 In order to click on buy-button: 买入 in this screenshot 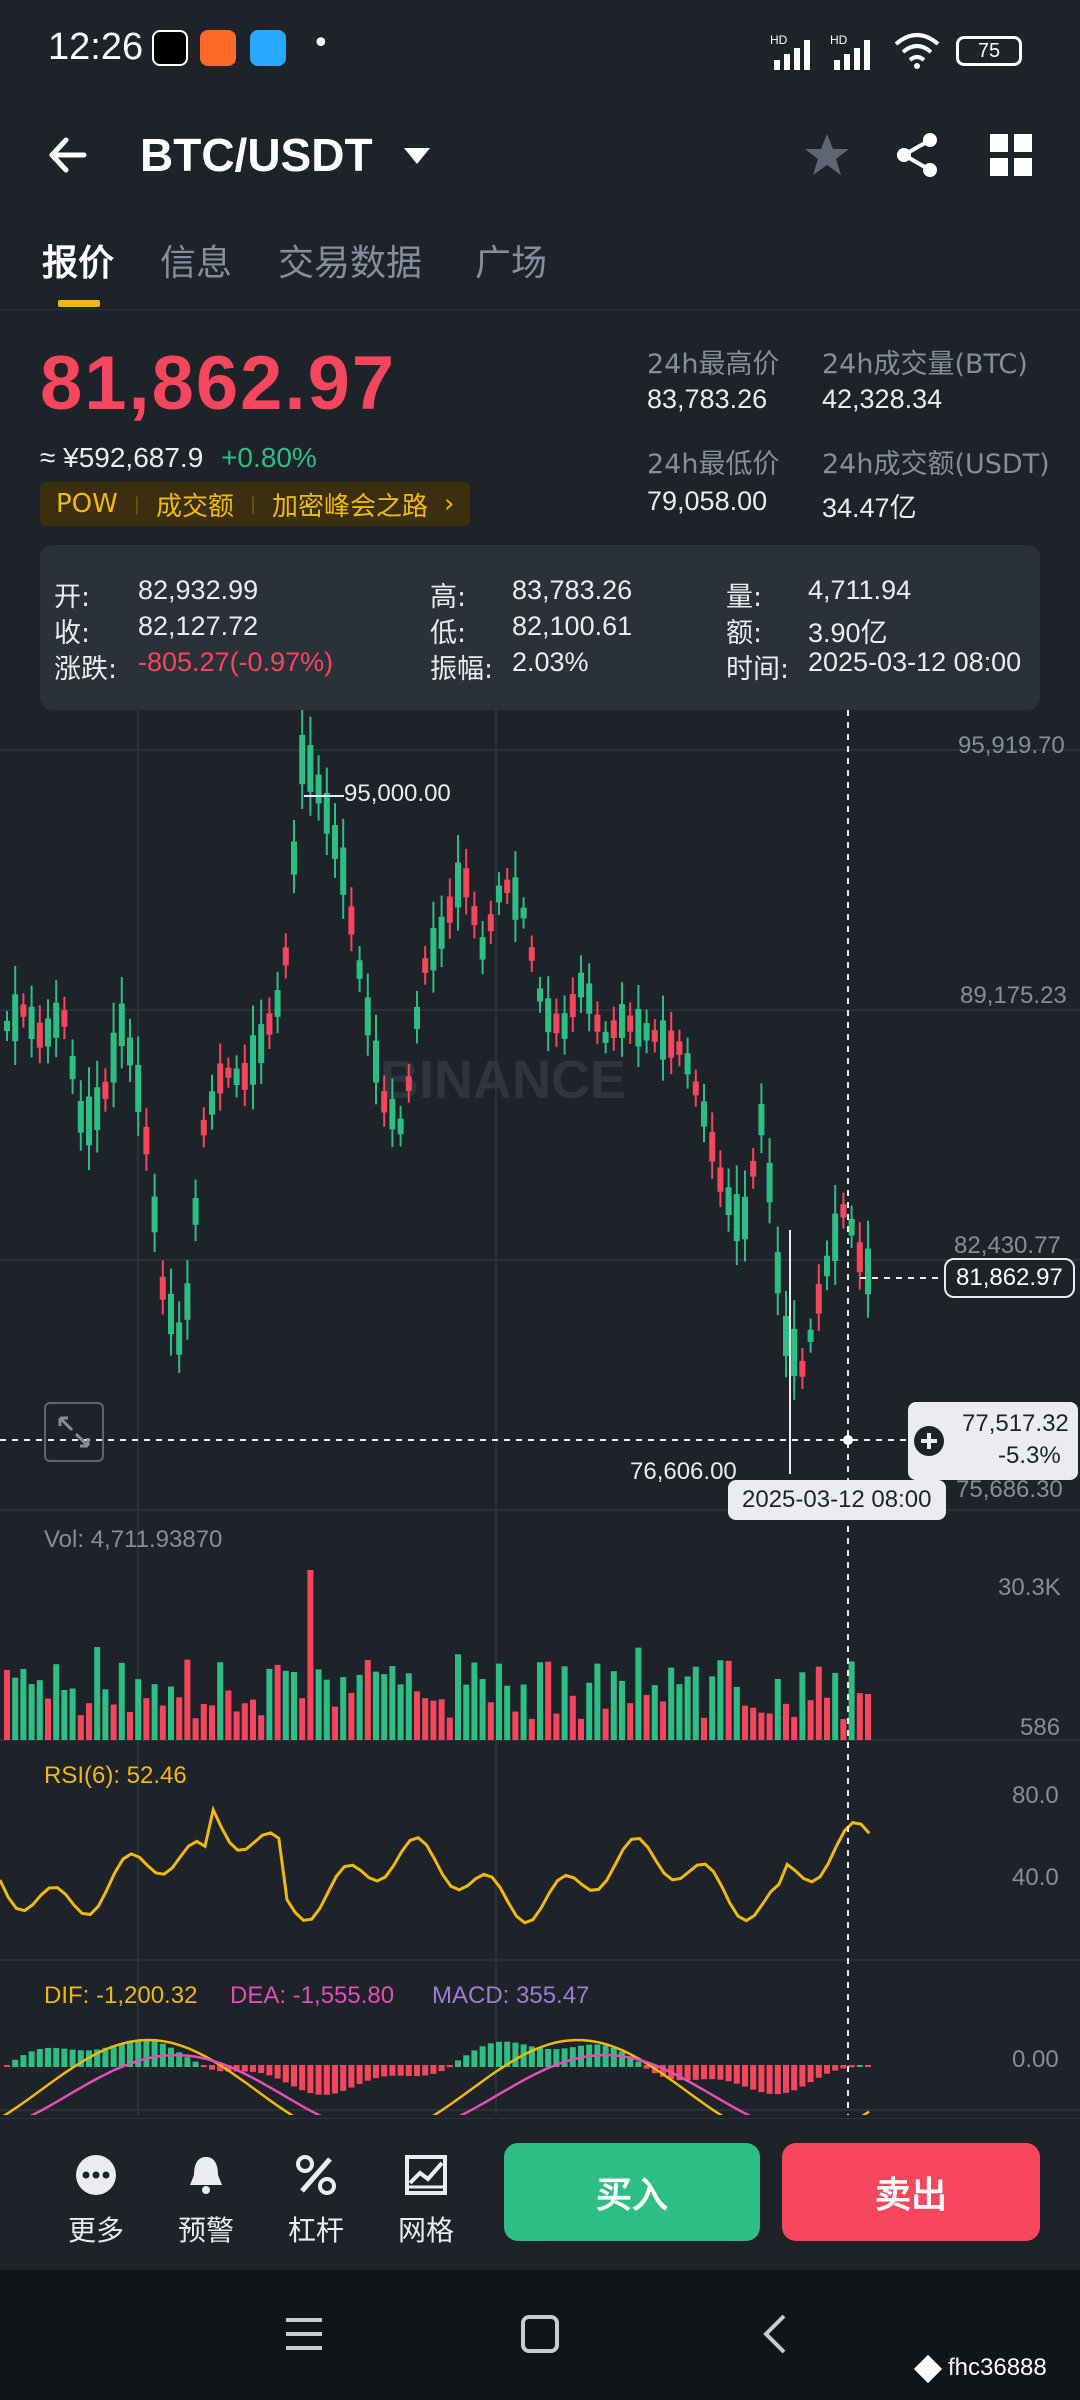, I will do `click(632, 2192)`.